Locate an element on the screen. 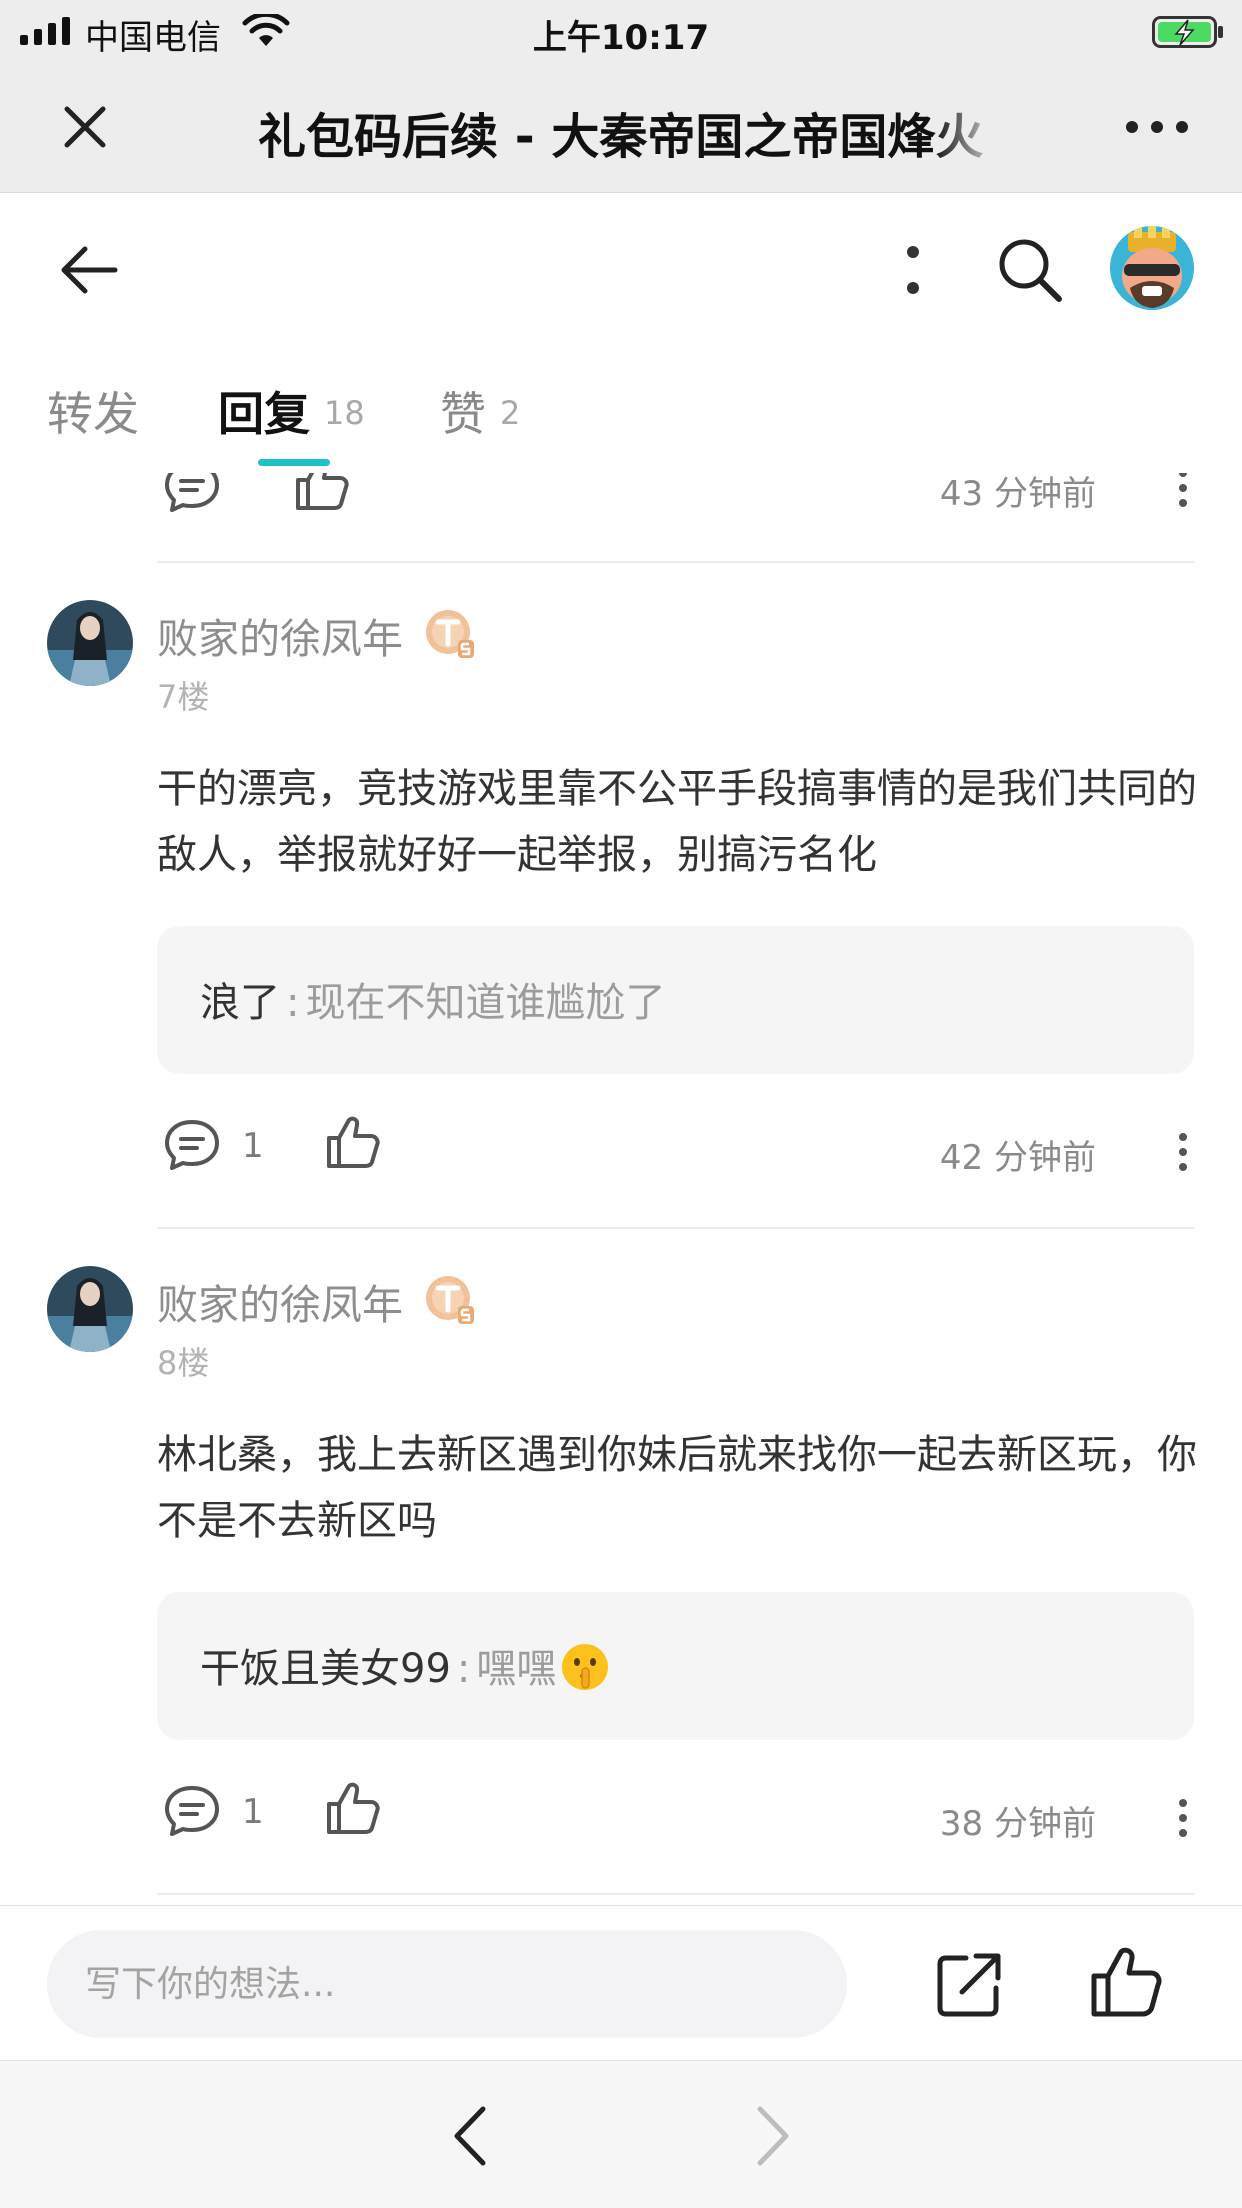 Image resolution: width=1242 pixels, height=2208 pixels. tab-label: 回复 is located at coordinates (264, 414).